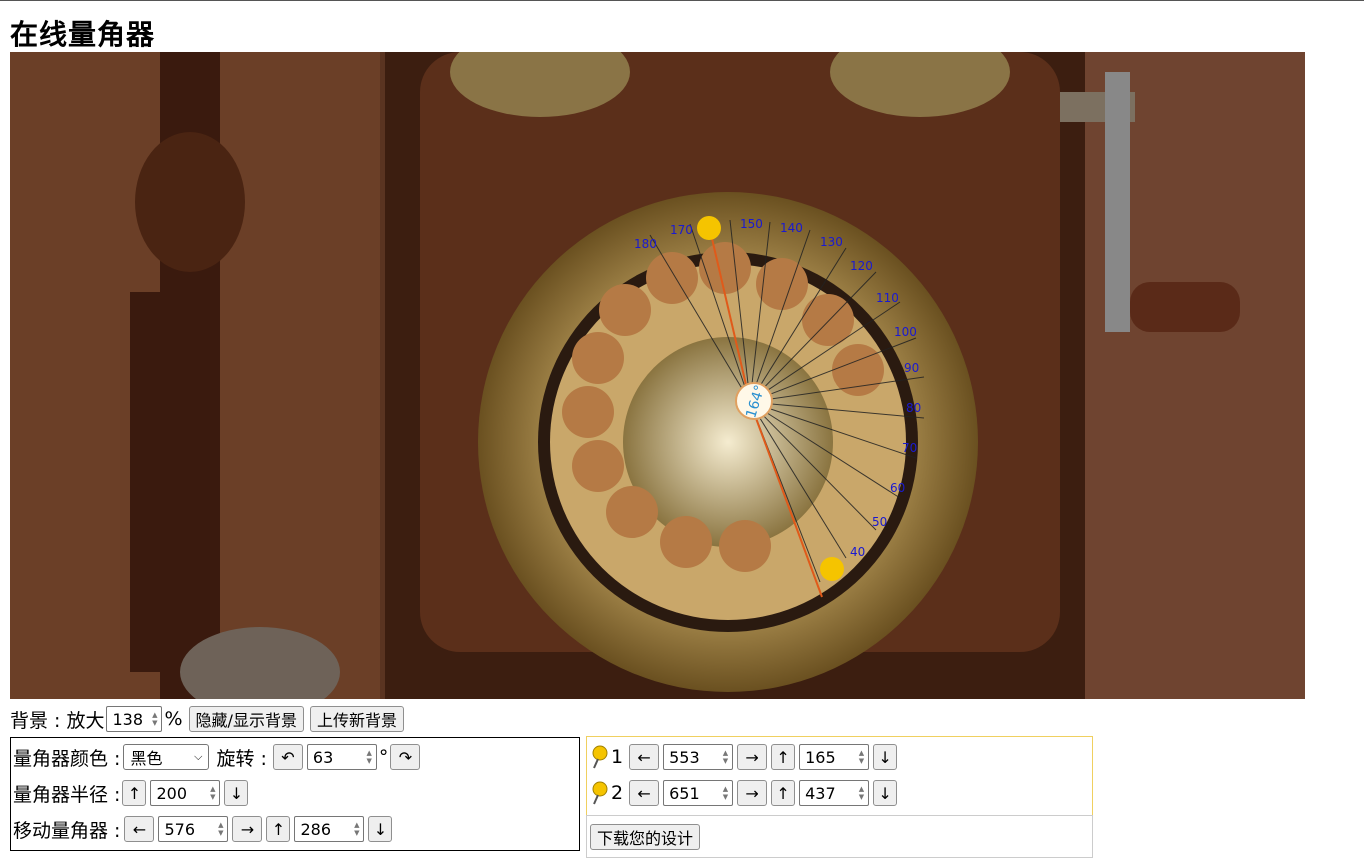  Describe the element at coordinates (356, 719) in the screenshot. I see `upload-background-button: 上传新背景` at that location.